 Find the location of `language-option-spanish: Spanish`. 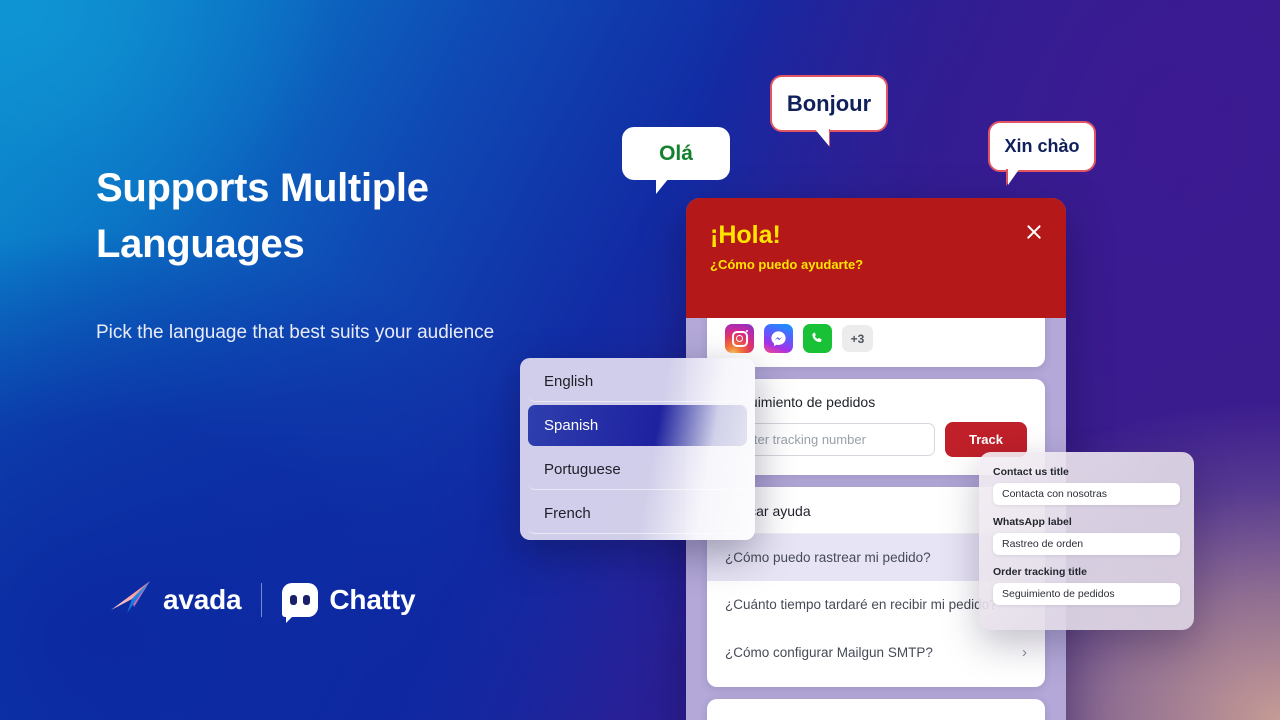

language-option-spanish: Spanish is located at coordinates (637, 425).